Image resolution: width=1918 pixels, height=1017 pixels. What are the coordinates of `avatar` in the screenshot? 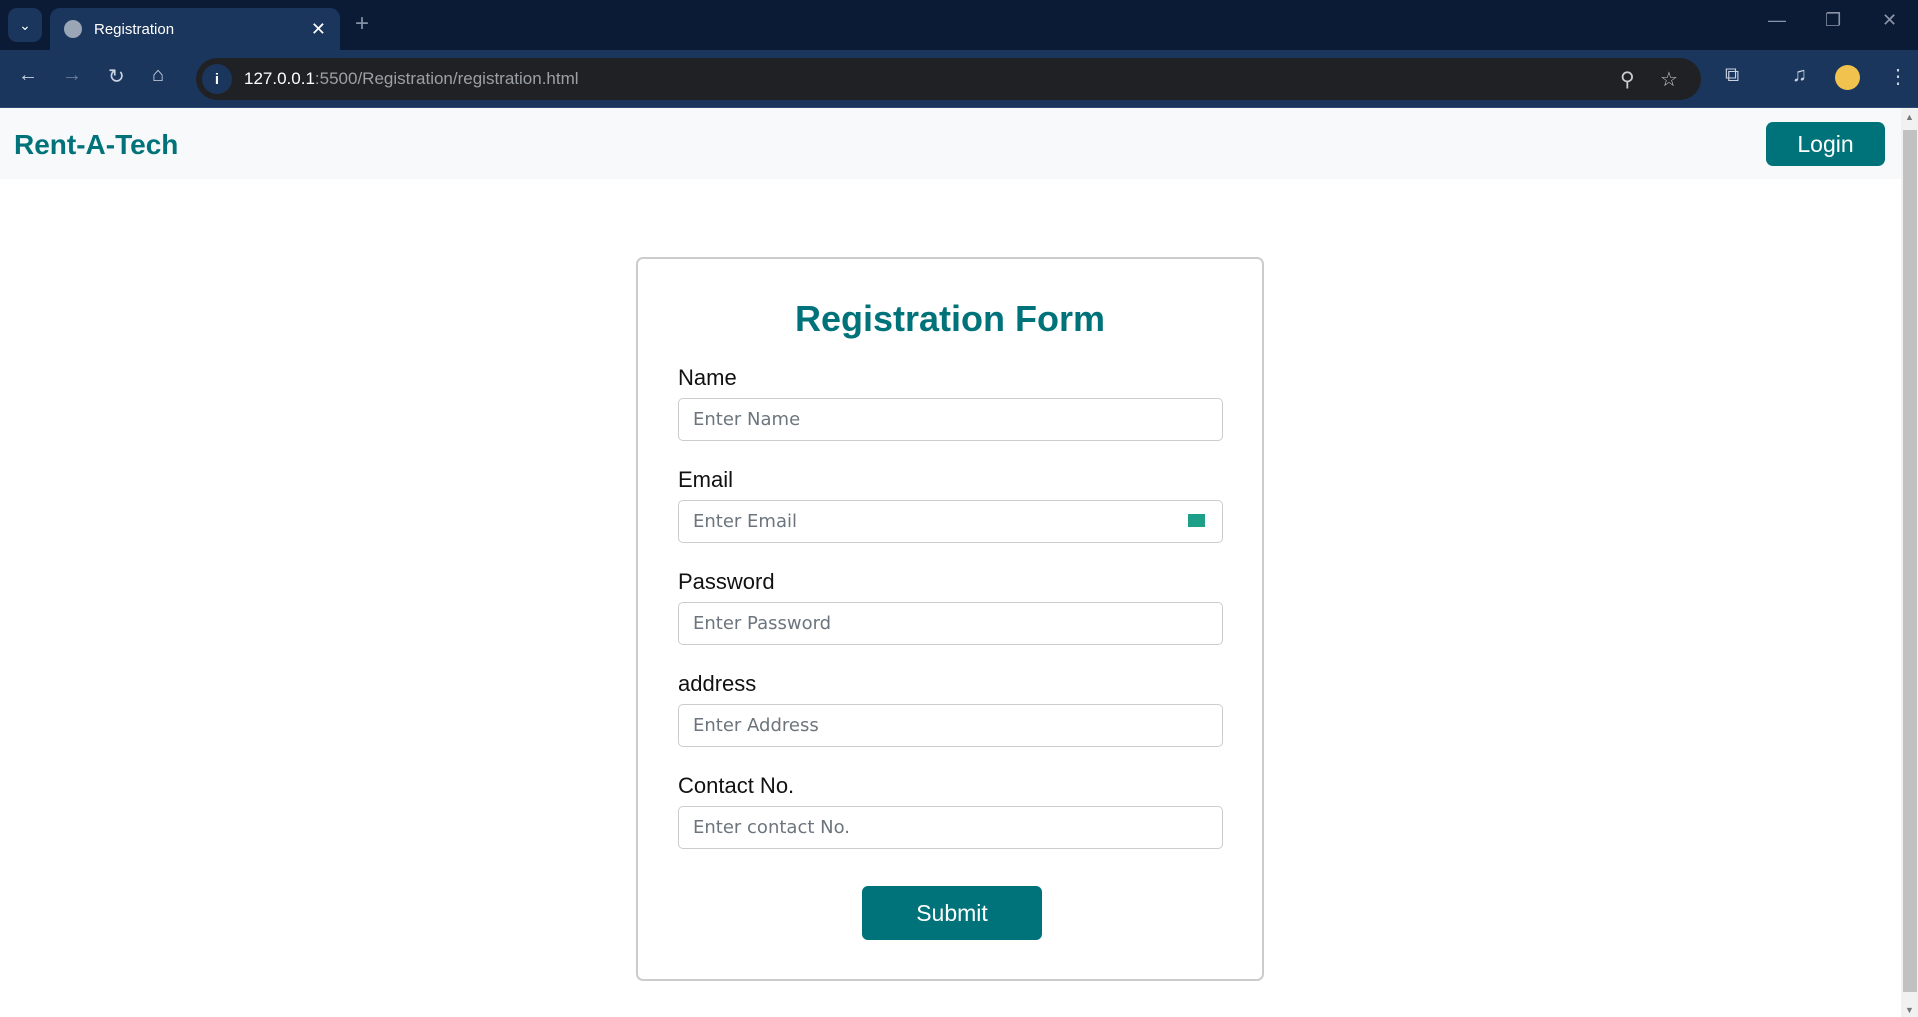 It's located at (1847, 77).